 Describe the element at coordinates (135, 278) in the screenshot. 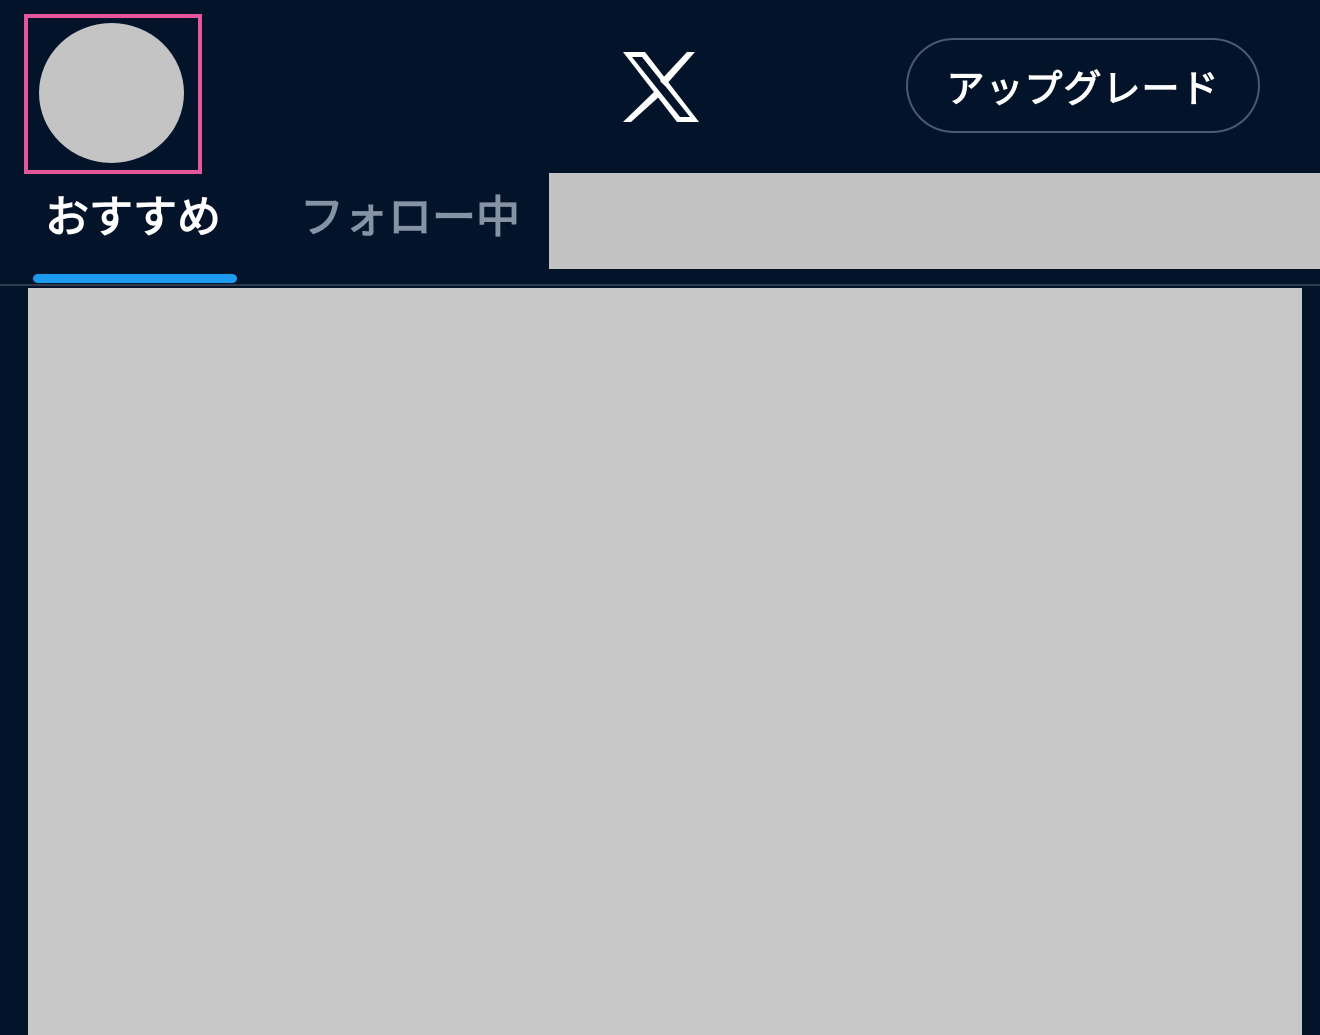

I see `active-tab-indicator` at that location.